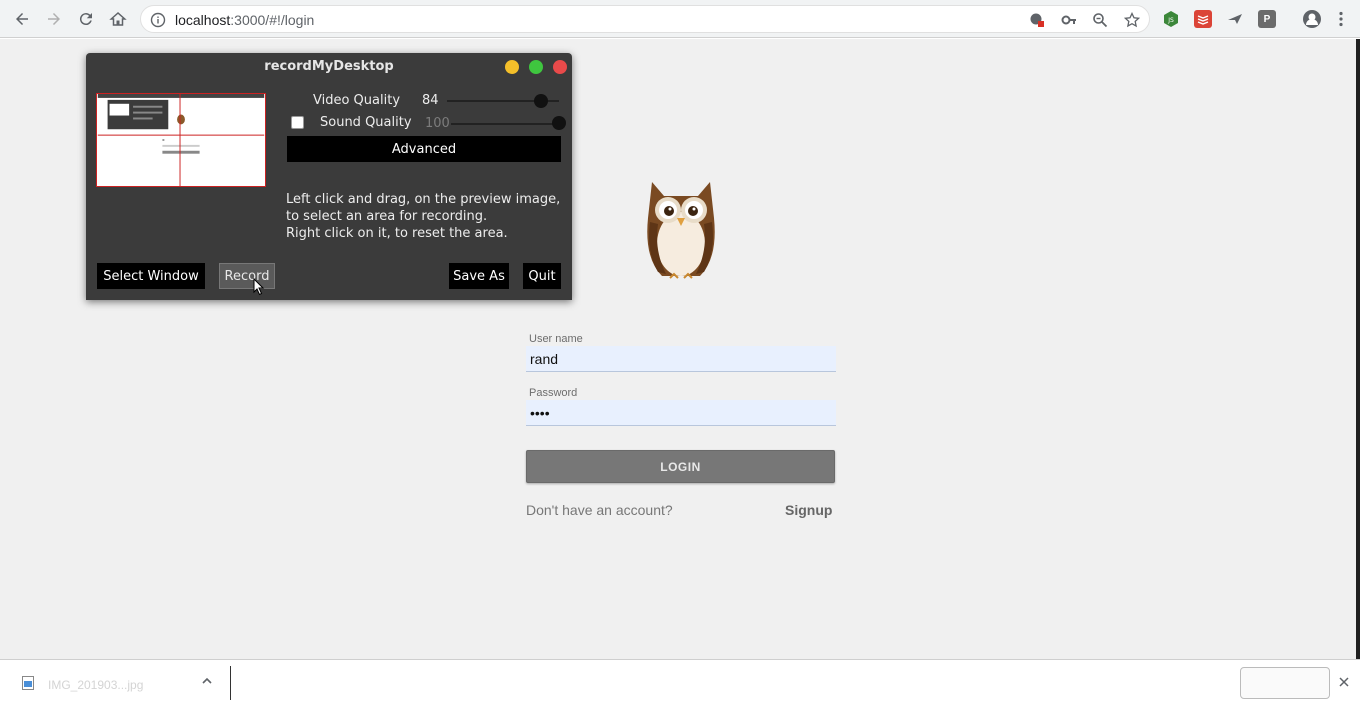  I want to click on help-line: Right click on it, to reset the area., so click(397, 233).